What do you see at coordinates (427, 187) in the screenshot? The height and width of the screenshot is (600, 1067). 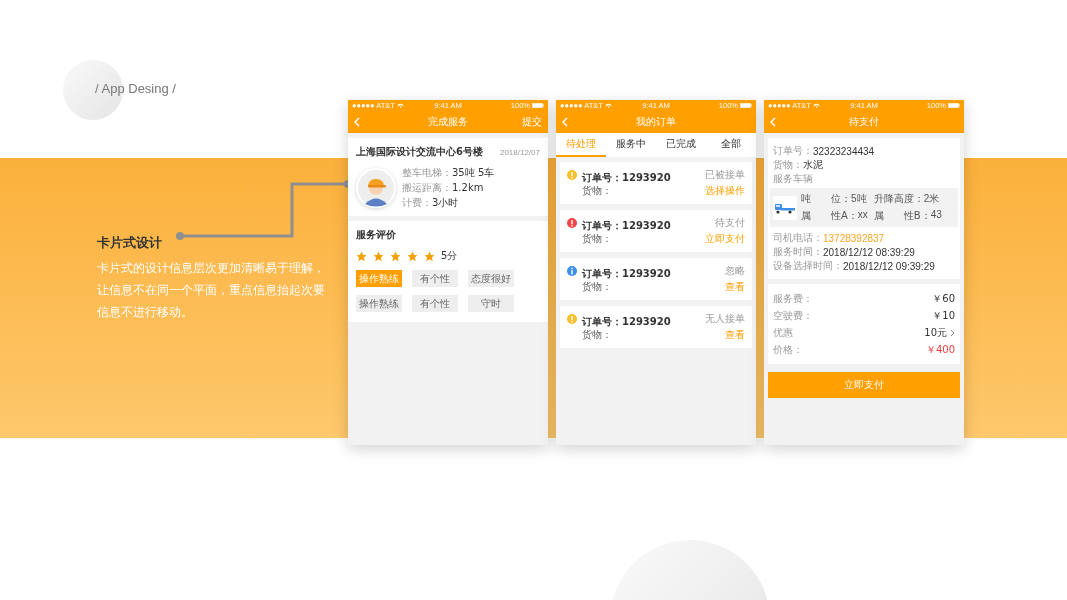 I see `detail-label: 搬运距离：` at bounding box center [427, 187].